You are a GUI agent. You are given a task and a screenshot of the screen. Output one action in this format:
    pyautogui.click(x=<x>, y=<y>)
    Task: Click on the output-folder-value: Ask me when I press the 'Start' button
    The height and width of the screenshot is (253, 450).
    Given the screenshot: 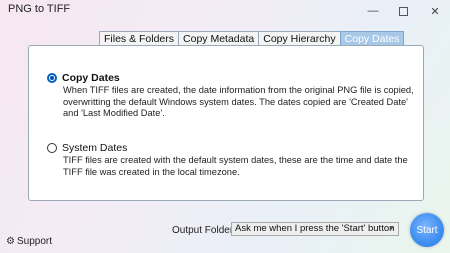 What is the action you would take?
    pyautogui.click(x=315, y=228)
    